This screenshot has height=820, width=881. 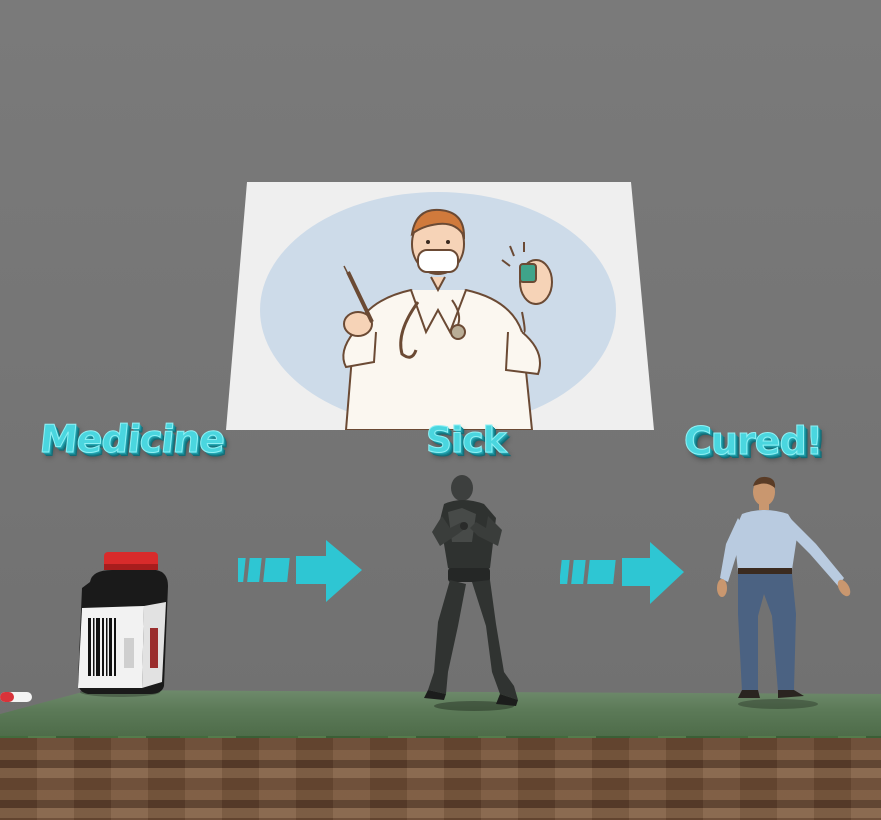 I want to click on doctor-poster, so click(x=440, y=306).